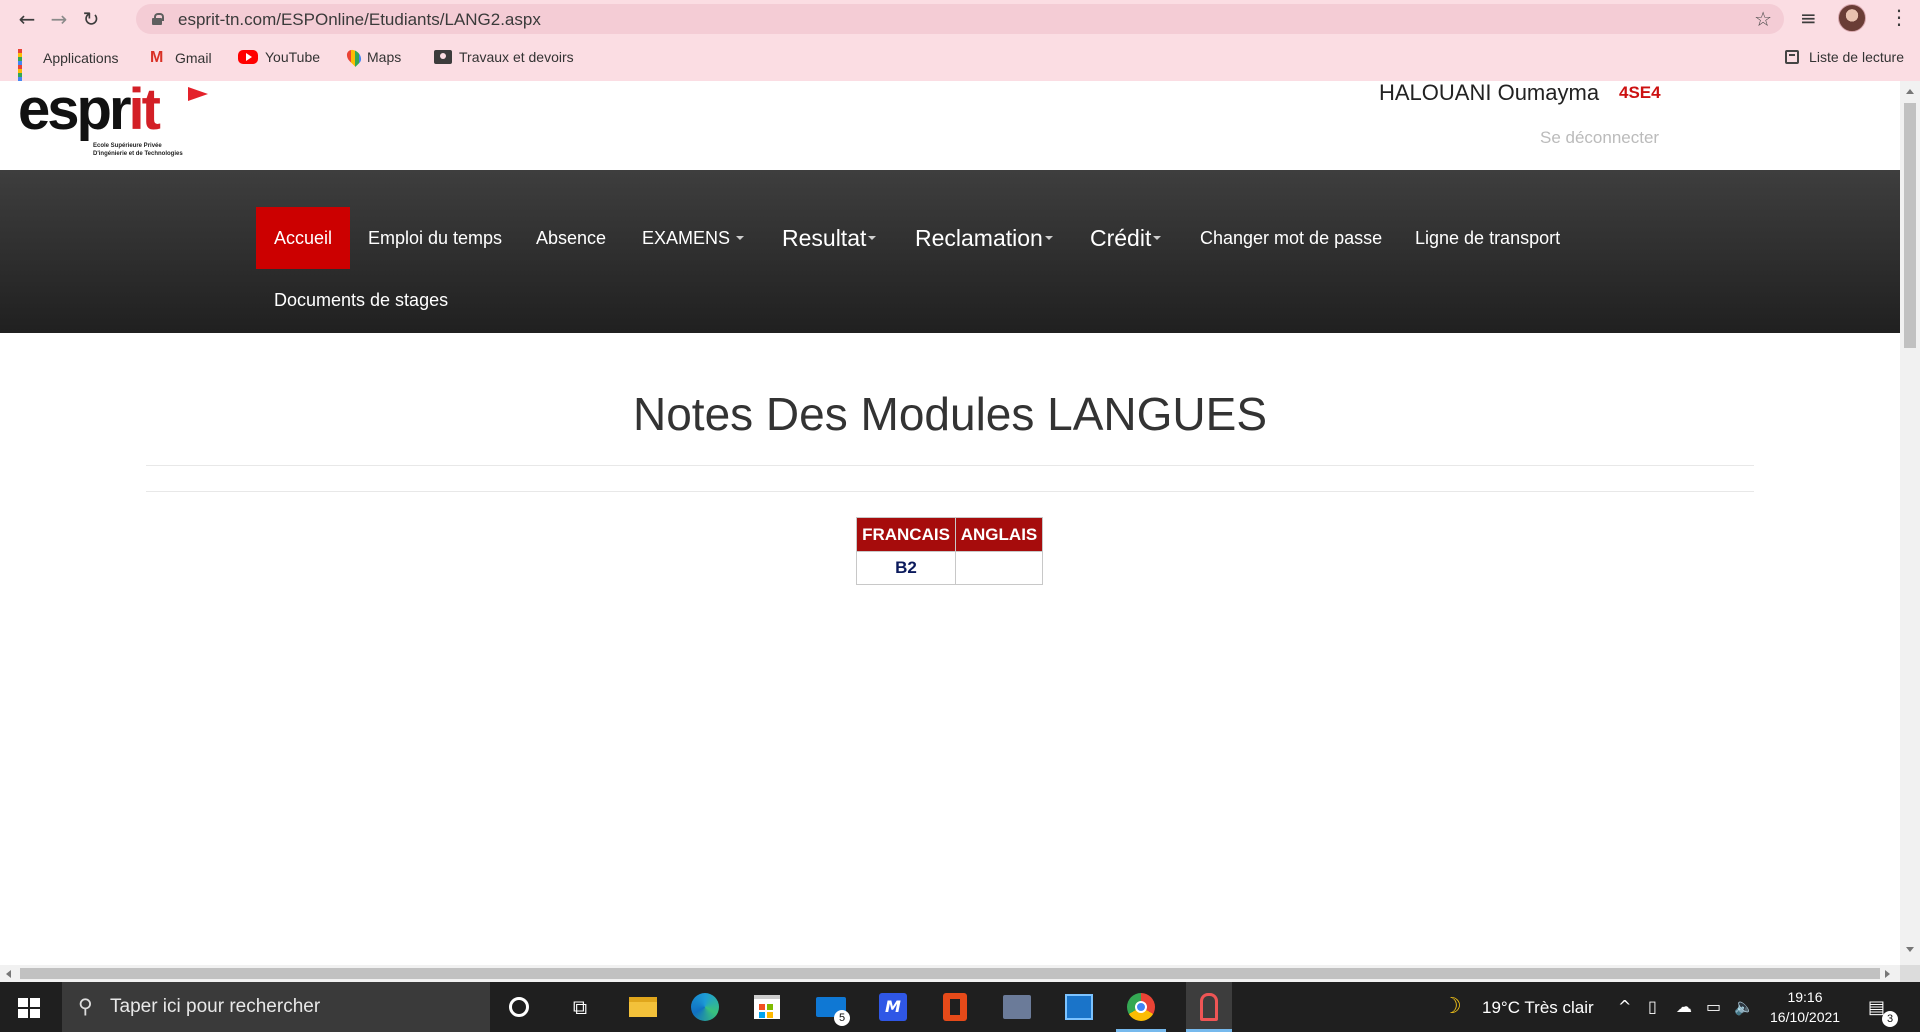 Image resolution: width=1920 pixels, height=1032 pixels. I want to click on nav-reclamation: Reclamation, so click(984, 238).